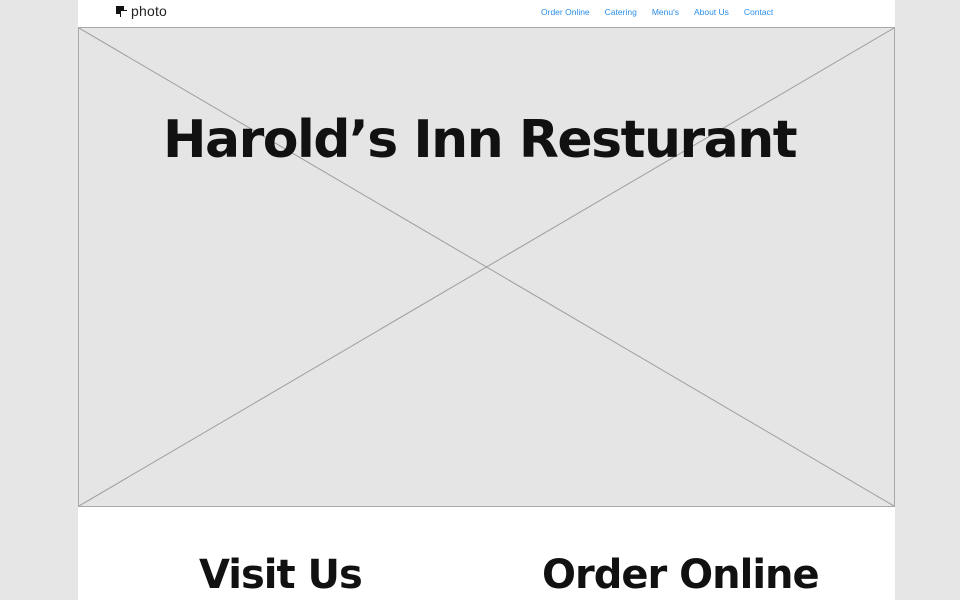 This screenshot has height=600, width=960. I want to click on hero-title: Harold’s Inn Resturant, so click(480, 140).